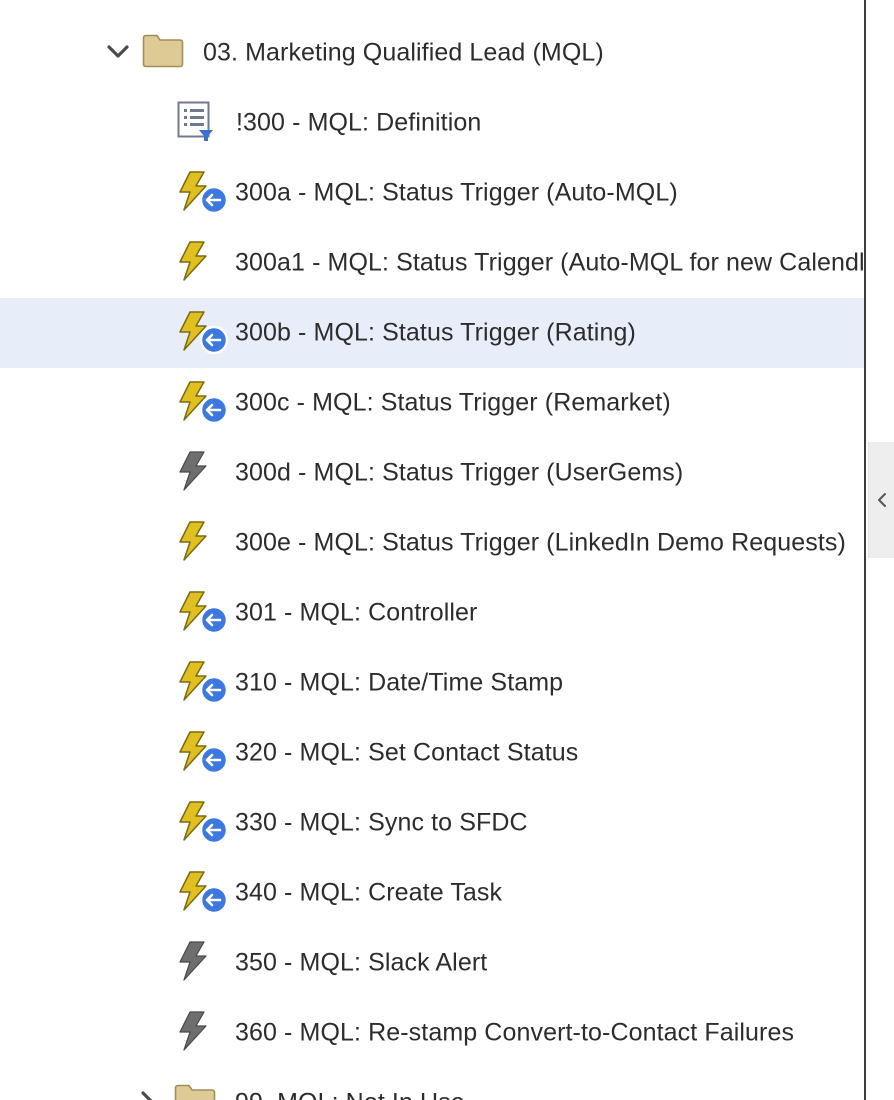  Describe the element at coordinates (359, 122) in the screenshot. I see `item-label: !300 - MQL: Definition` at that location.